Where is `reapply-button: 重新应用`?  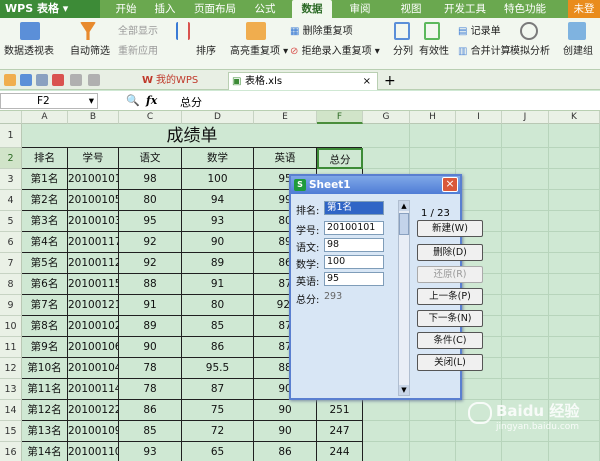
reapply-button: 重新应用 is located at coordinates (138, 52).